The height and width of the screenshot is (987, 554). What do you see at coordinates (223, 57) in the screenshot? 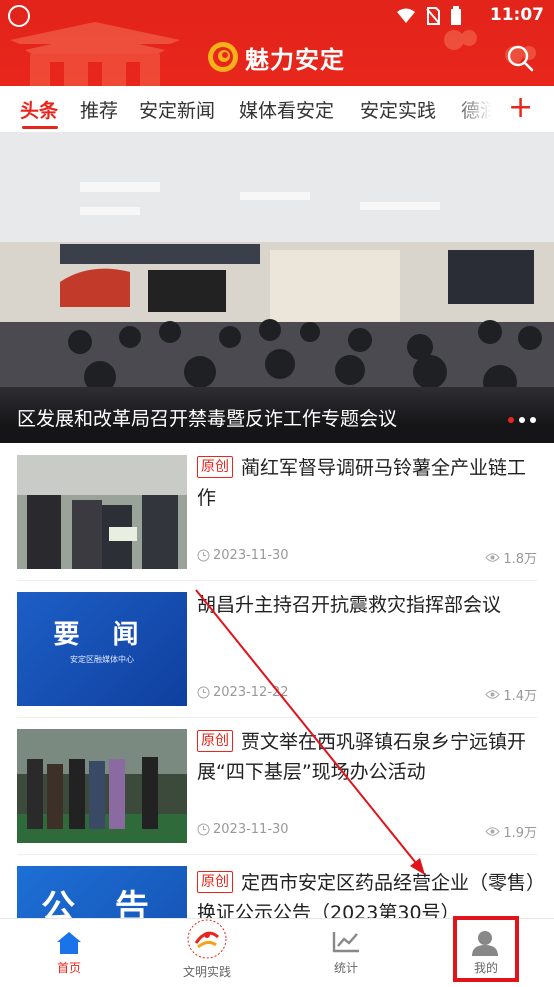
I see `app-logo-icon` at bounding box center [223, 57].